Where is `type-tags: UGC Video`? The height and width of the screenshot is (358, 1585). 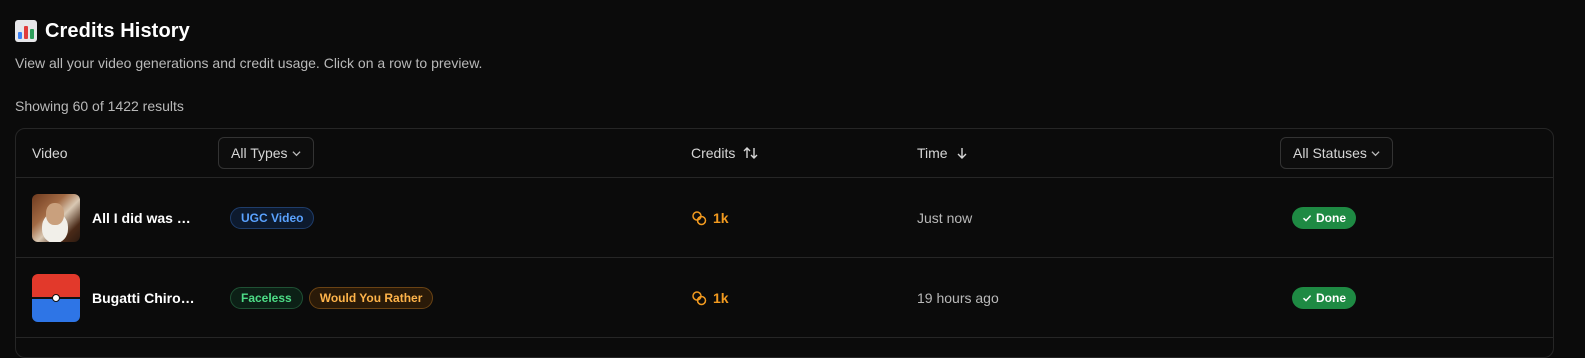 type-tags: UGC Video is located at coordinates (275, 217).